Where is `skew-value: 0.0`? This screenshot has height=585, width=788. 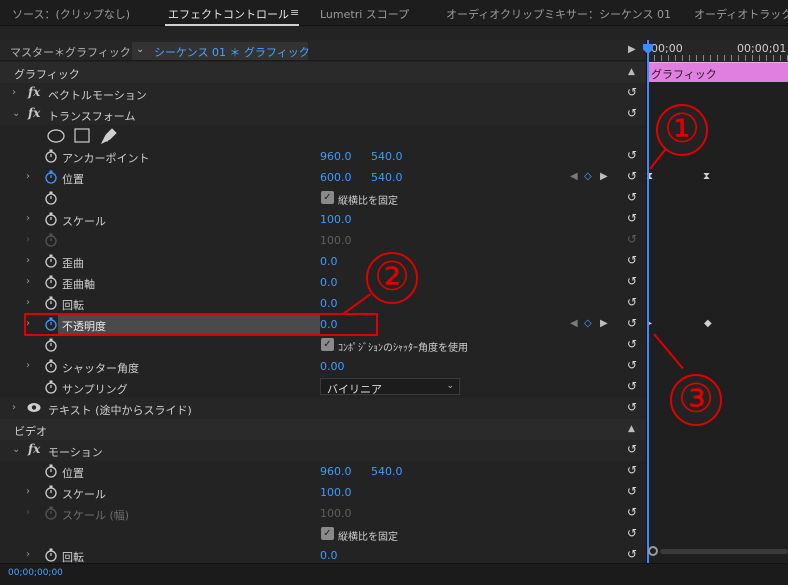 skew-value: 0.0 is located at coordinates (329, 261).